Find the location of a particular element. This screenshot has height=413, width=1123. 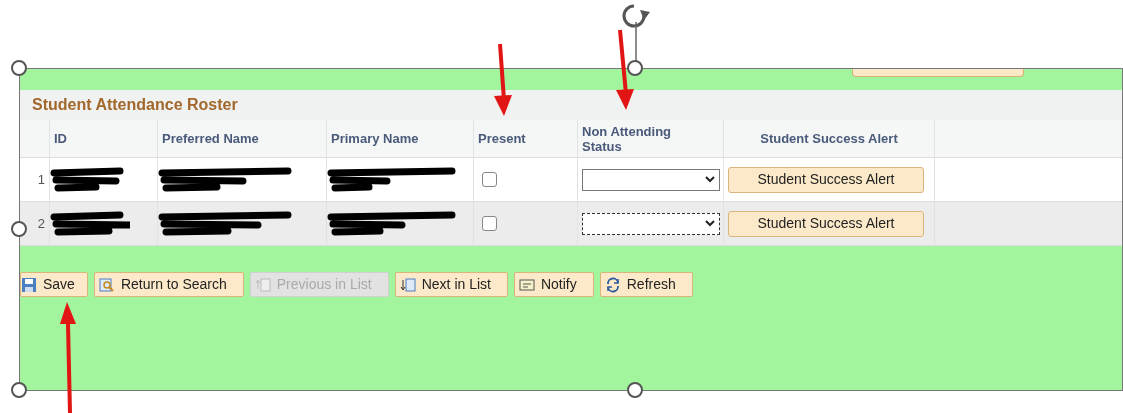

row-number: 2 is located at coordinates (41, 223).